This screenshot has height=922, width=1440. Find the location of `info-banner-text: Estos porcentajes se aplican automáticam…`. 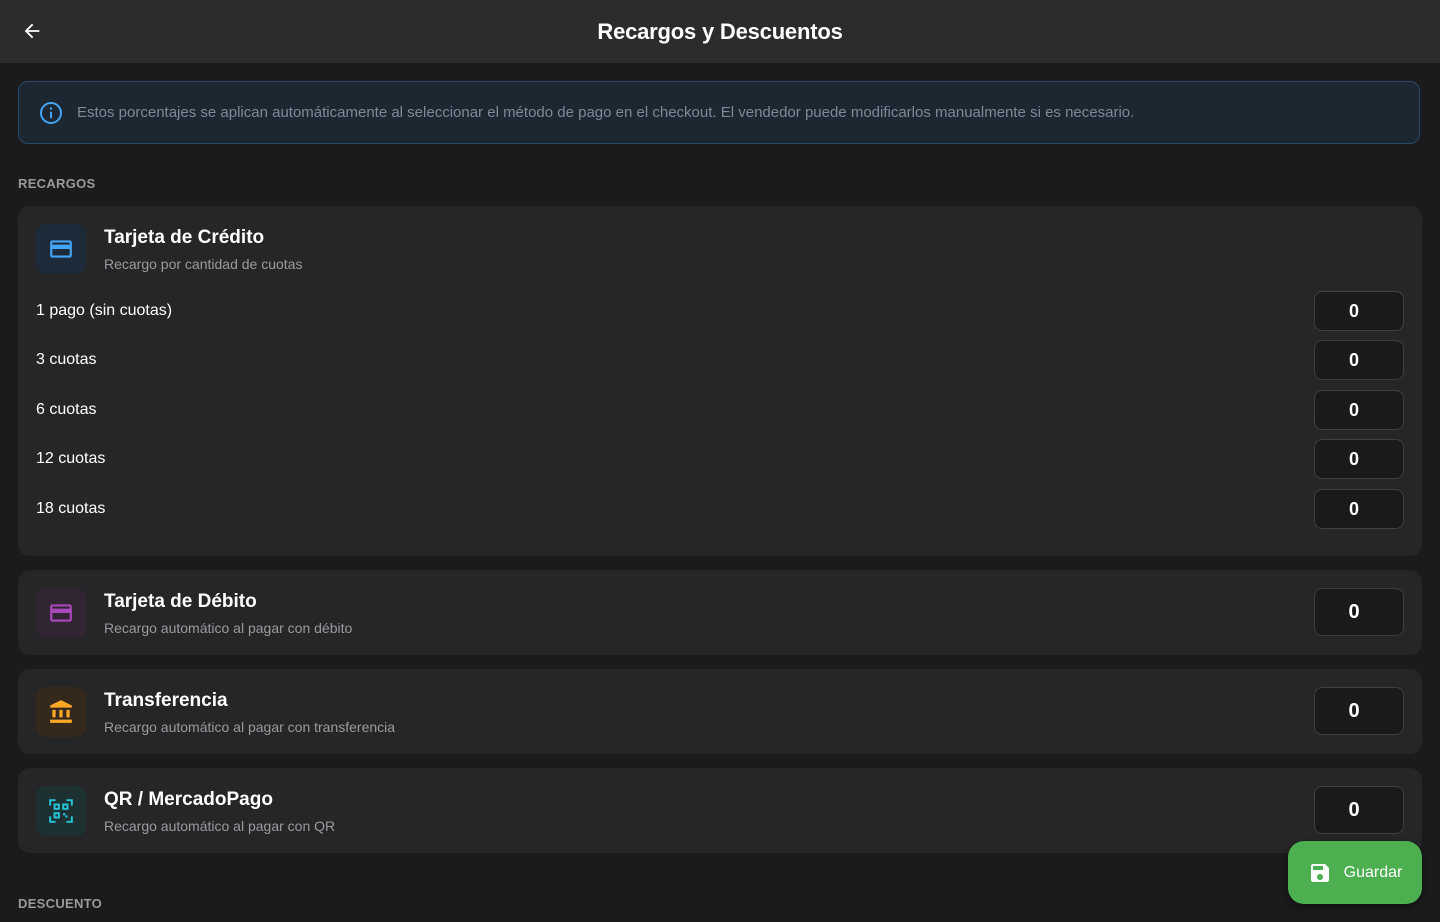

info-banner-text: Estos porcentajes se aplican automáticam… is located at coordinates (606, 112).